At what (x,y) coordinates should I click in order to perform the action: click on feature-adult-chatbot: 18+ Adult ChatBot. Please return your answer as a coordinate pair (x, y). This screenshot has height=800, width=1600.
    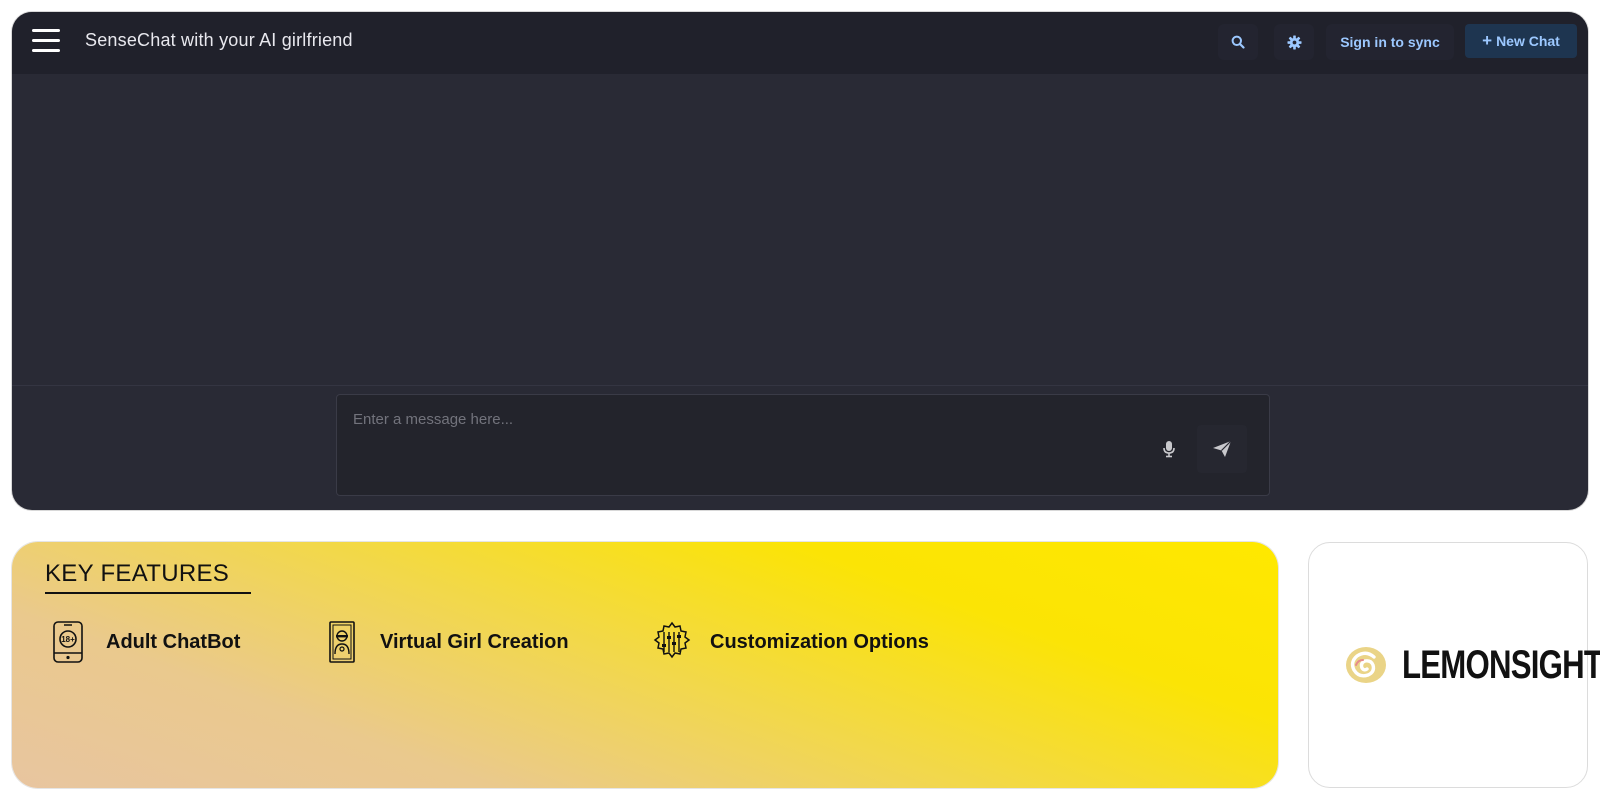
    Looking at the image, I should click on (142, 642).